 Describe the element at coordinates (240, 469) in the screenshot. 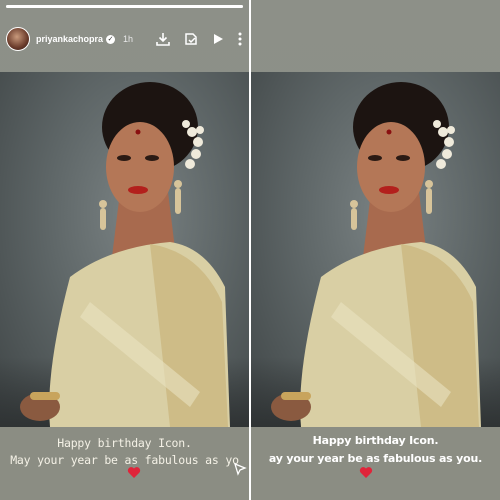

I see `share-icon` at that location.